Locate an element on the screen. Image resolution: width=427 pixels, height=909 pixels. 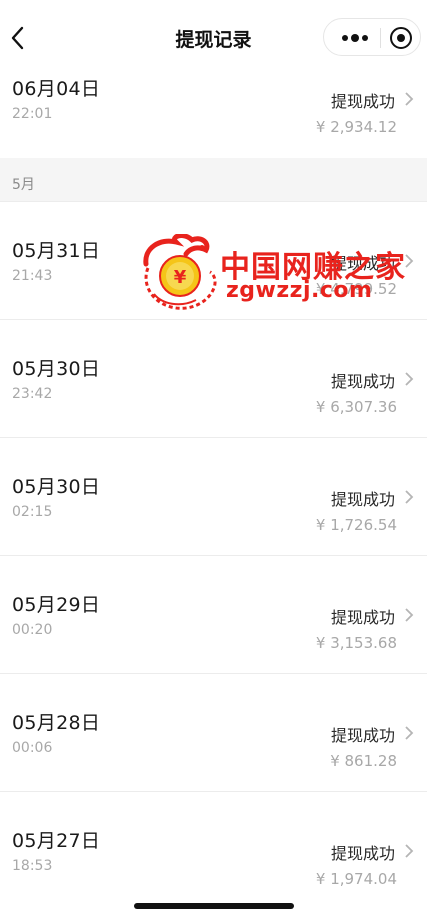
record-amount: ¥ 1,974.04 is located at coordinates (356, 879).